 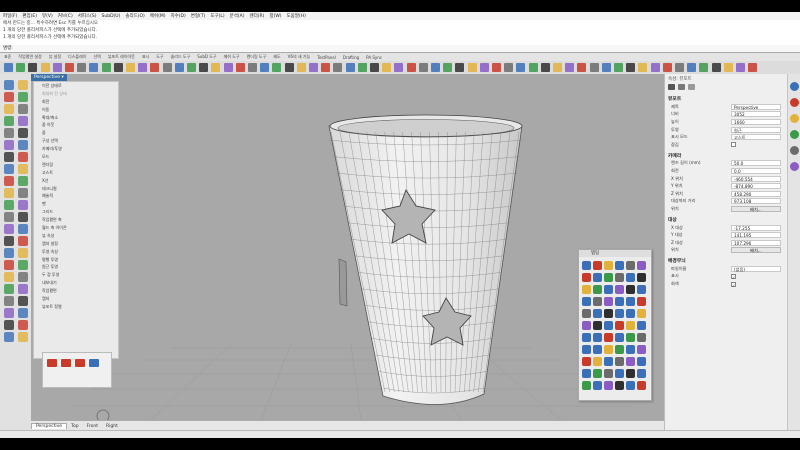 I want to click on menu-item-view: 뷰(V), so click(x=47, y=16).